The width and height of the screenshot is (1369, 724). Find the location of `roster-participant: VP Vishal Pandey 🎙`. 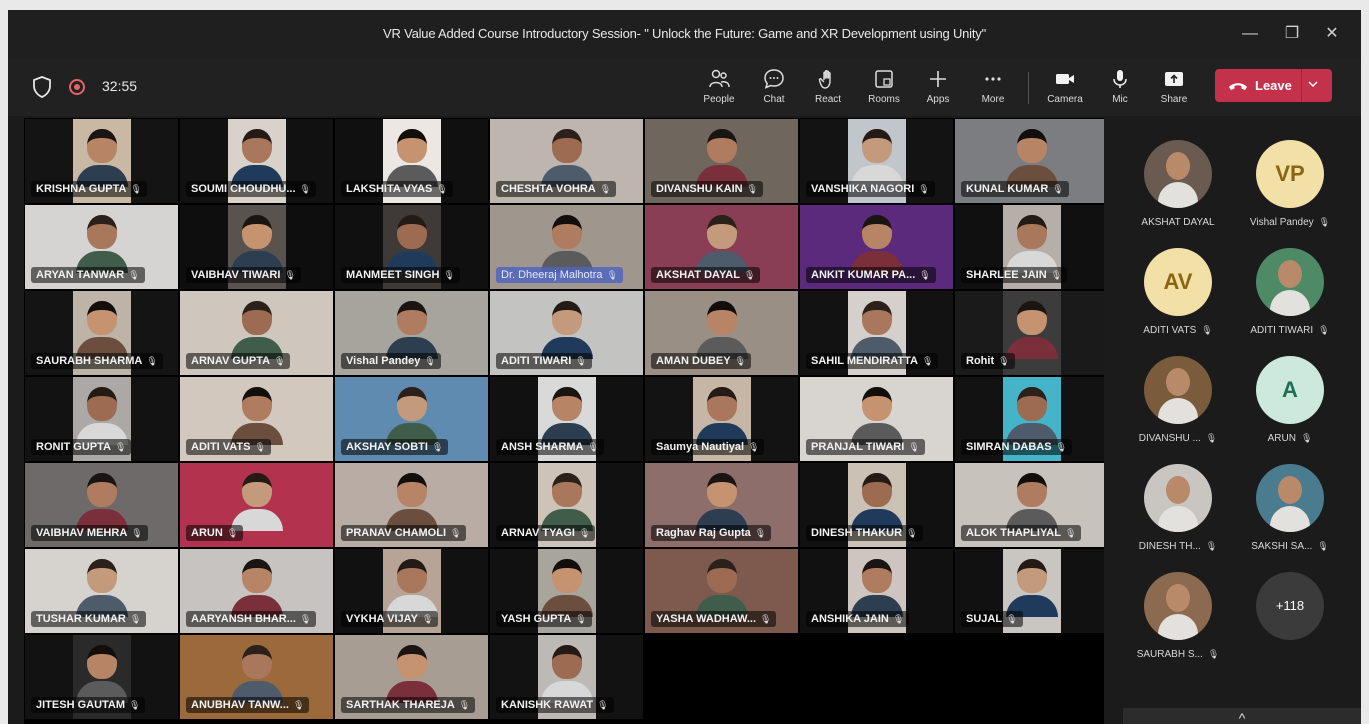

roster-participant: VP Vishal Pandey 🎙 is located at coordinates (1290, 184).